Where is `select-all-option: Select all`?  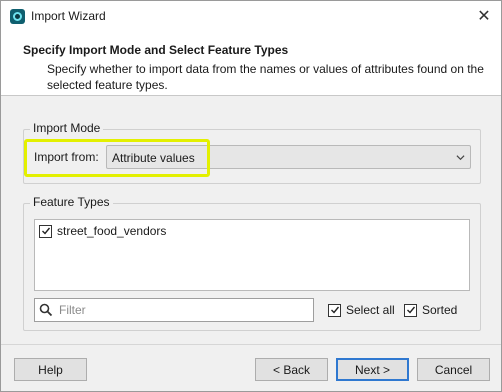 select-all-option: Select all is located at coordinates (361, 310).